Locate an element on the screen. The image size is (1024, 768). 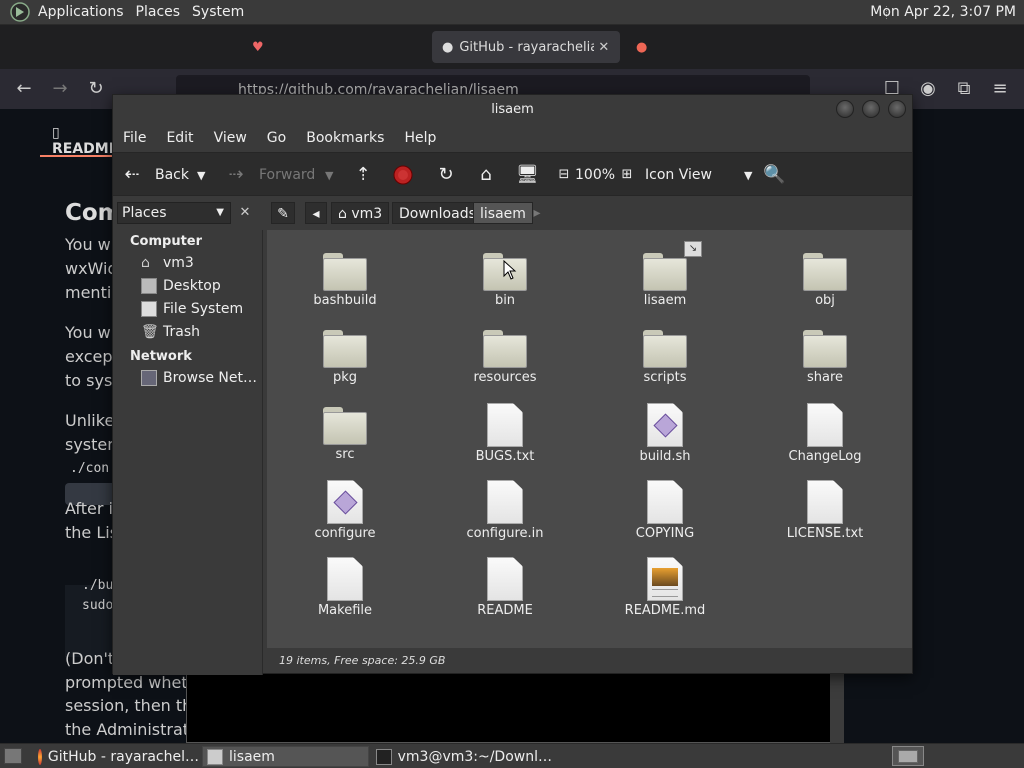
view-menu: View is located at coordinates (230, 138).